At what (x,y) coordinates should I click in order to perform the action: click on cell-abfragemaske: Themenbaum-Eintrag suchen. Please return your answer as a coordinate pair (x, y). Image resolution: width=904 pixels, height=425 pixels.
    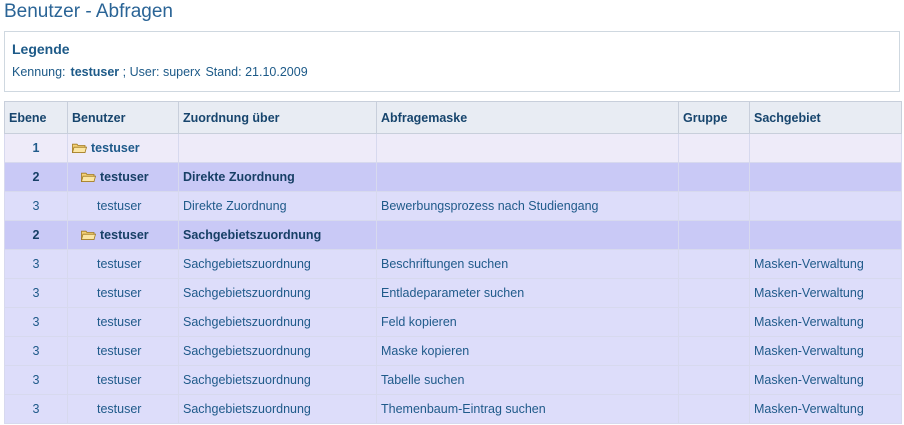
    Looking at the image, I should click on (527, 409).